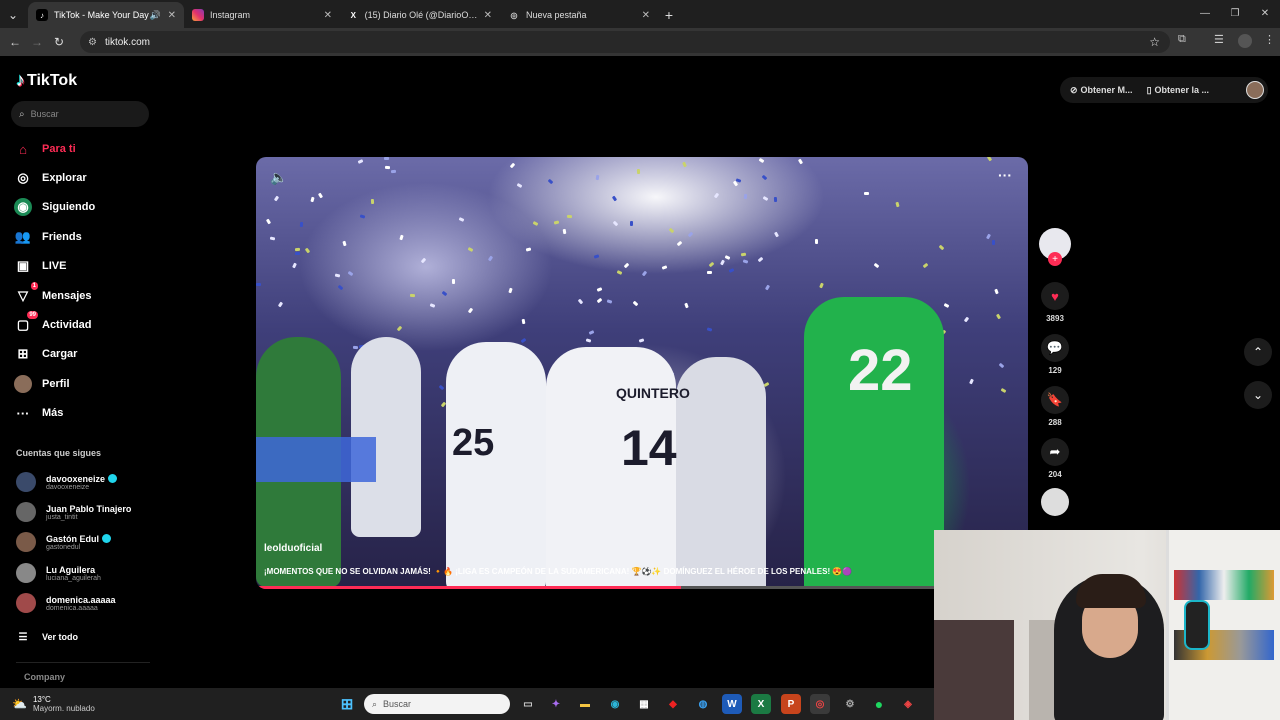 The height and width of the screenshot is (720, 1280). Describe the element at coordinates (1235, 13) in the screenshot. I see `maximize-icon: ❐` at that location.